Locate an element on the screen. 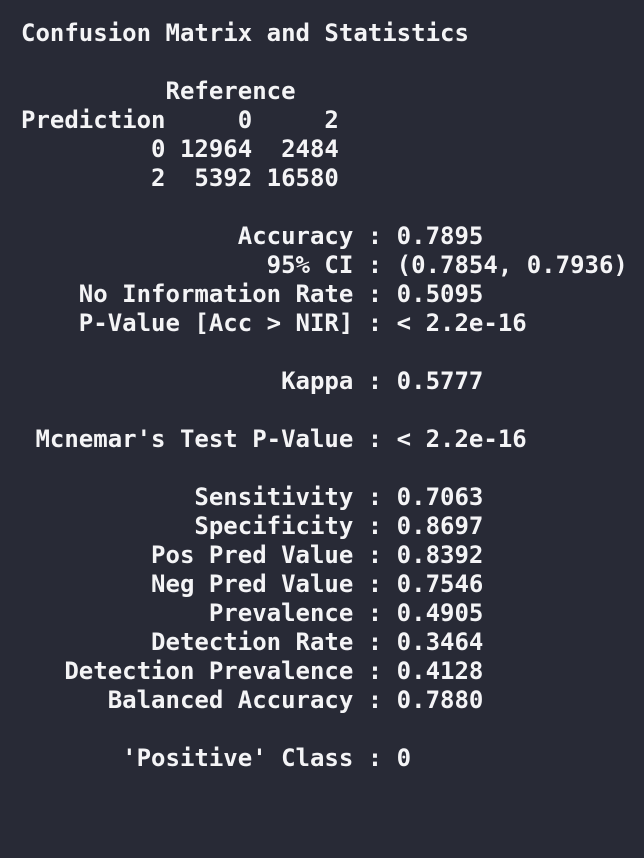 The height and width of the screenshot is (858, 644). stat-confidence-interval: 95% CI : (0.7854, 0.7936) is located at coordinates (324, 265).